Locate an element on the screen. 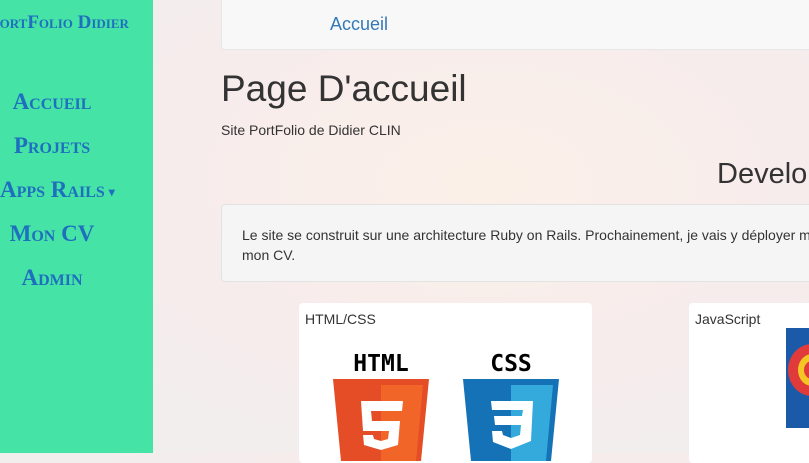 The width and height of the screenshot is (809, 463). section-heading: Develo is located at coordinates (762, 174).